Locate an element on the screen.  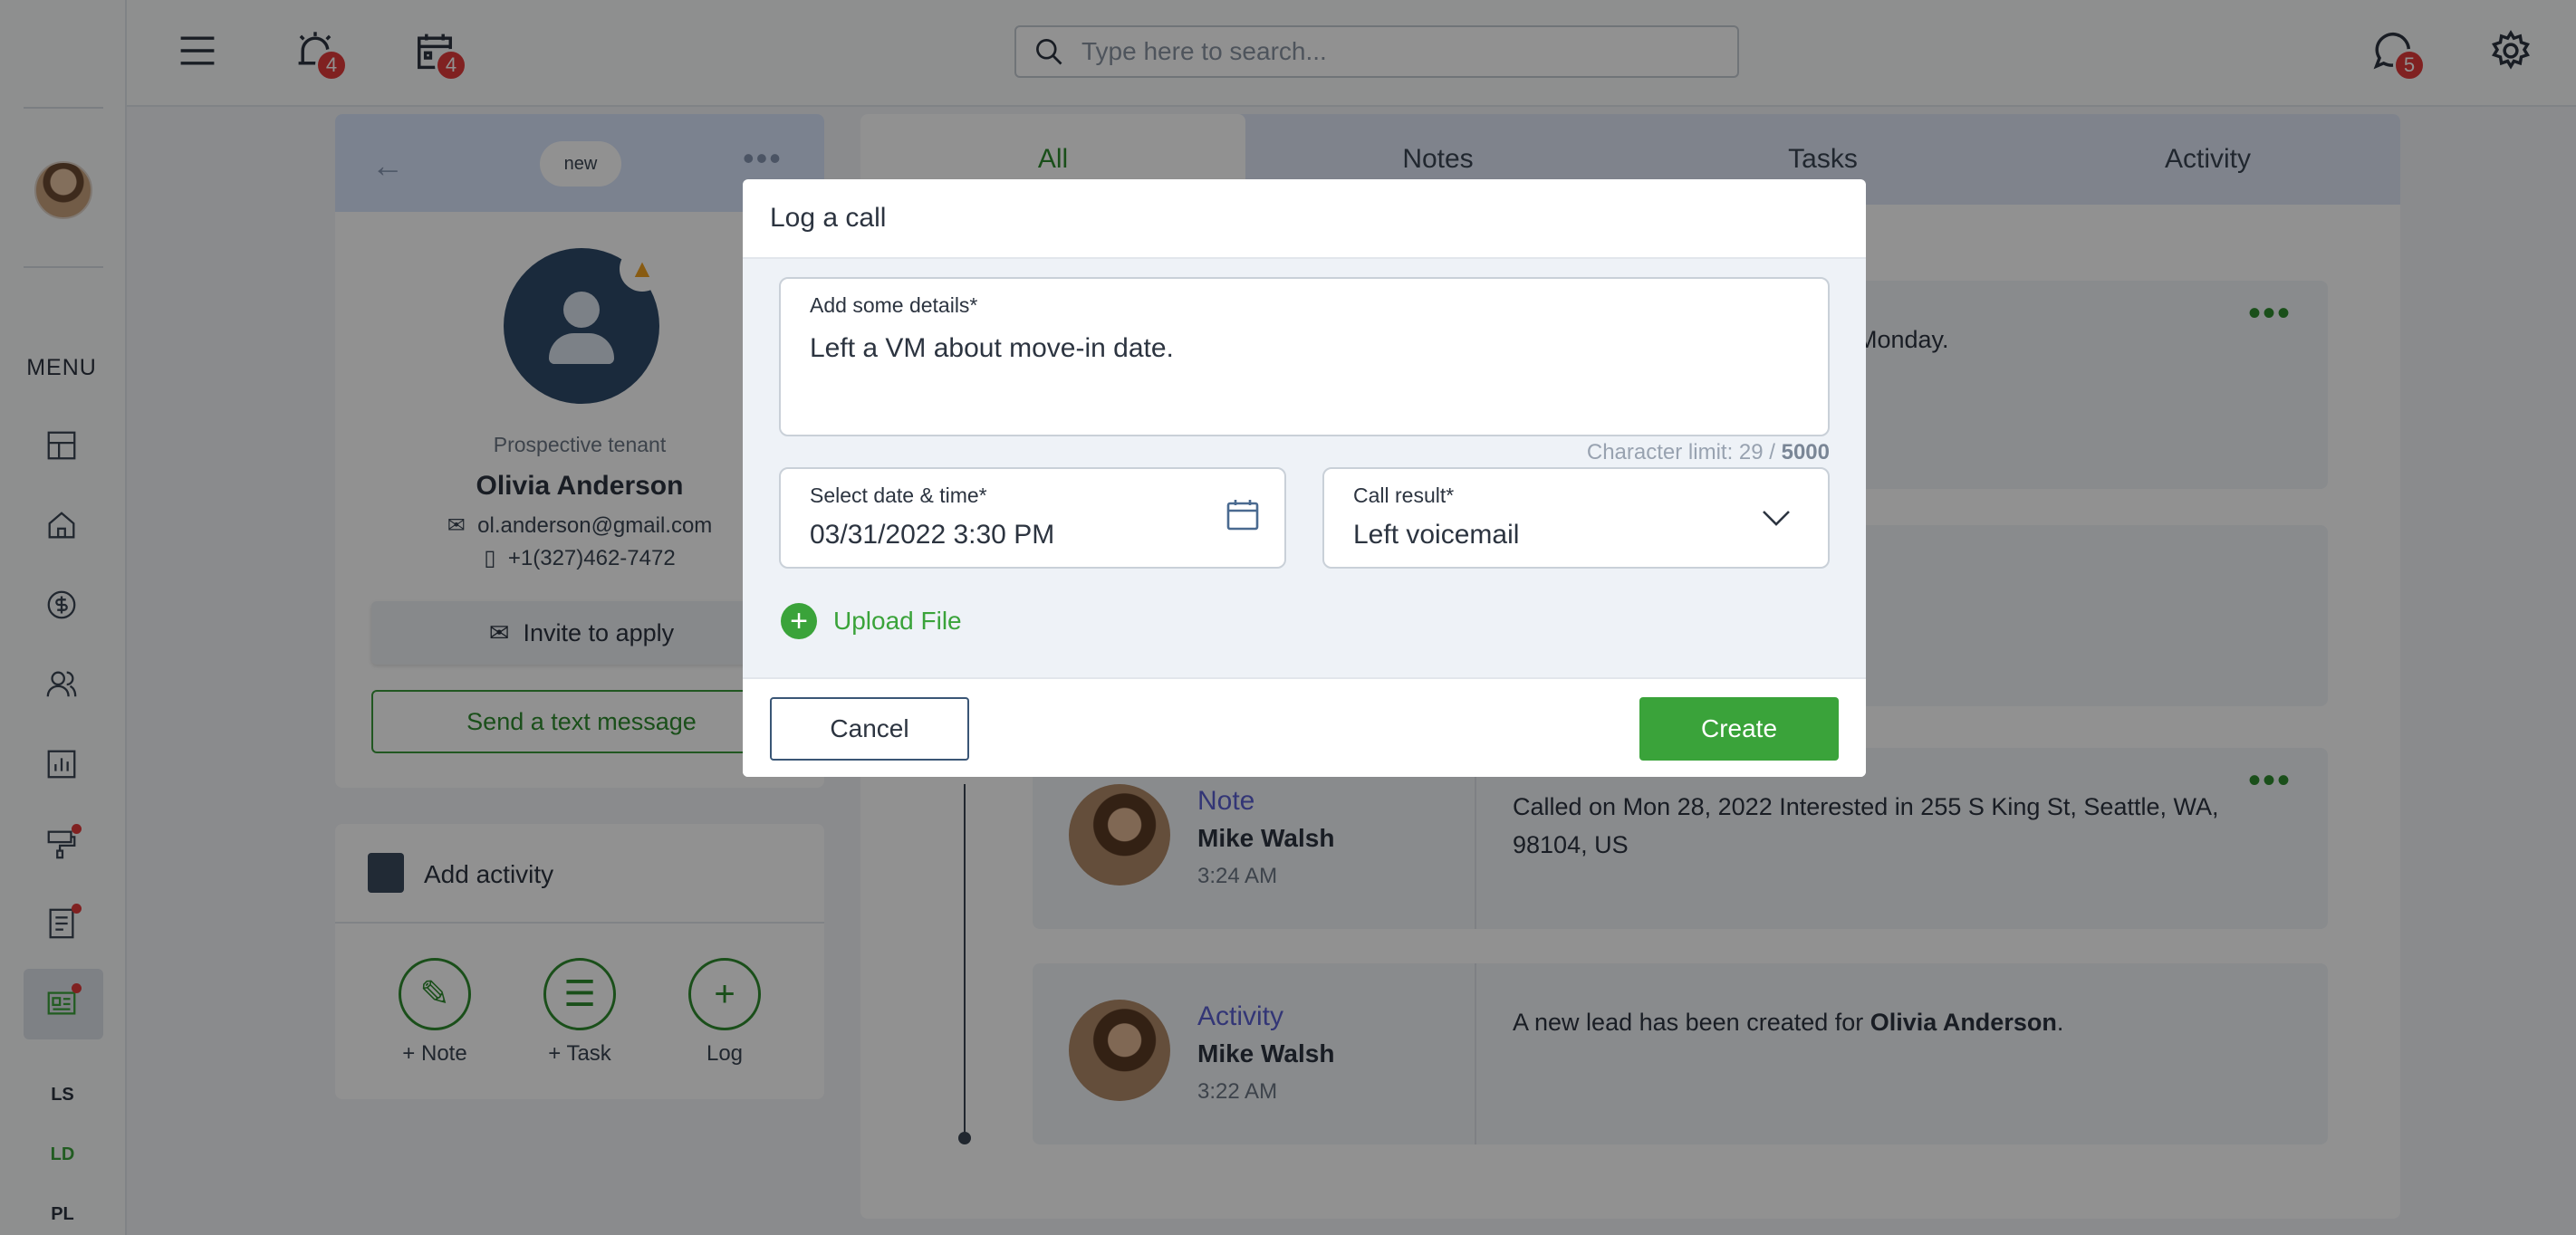
upload-file-button: + Upload File is located at coordinates (871, 621).